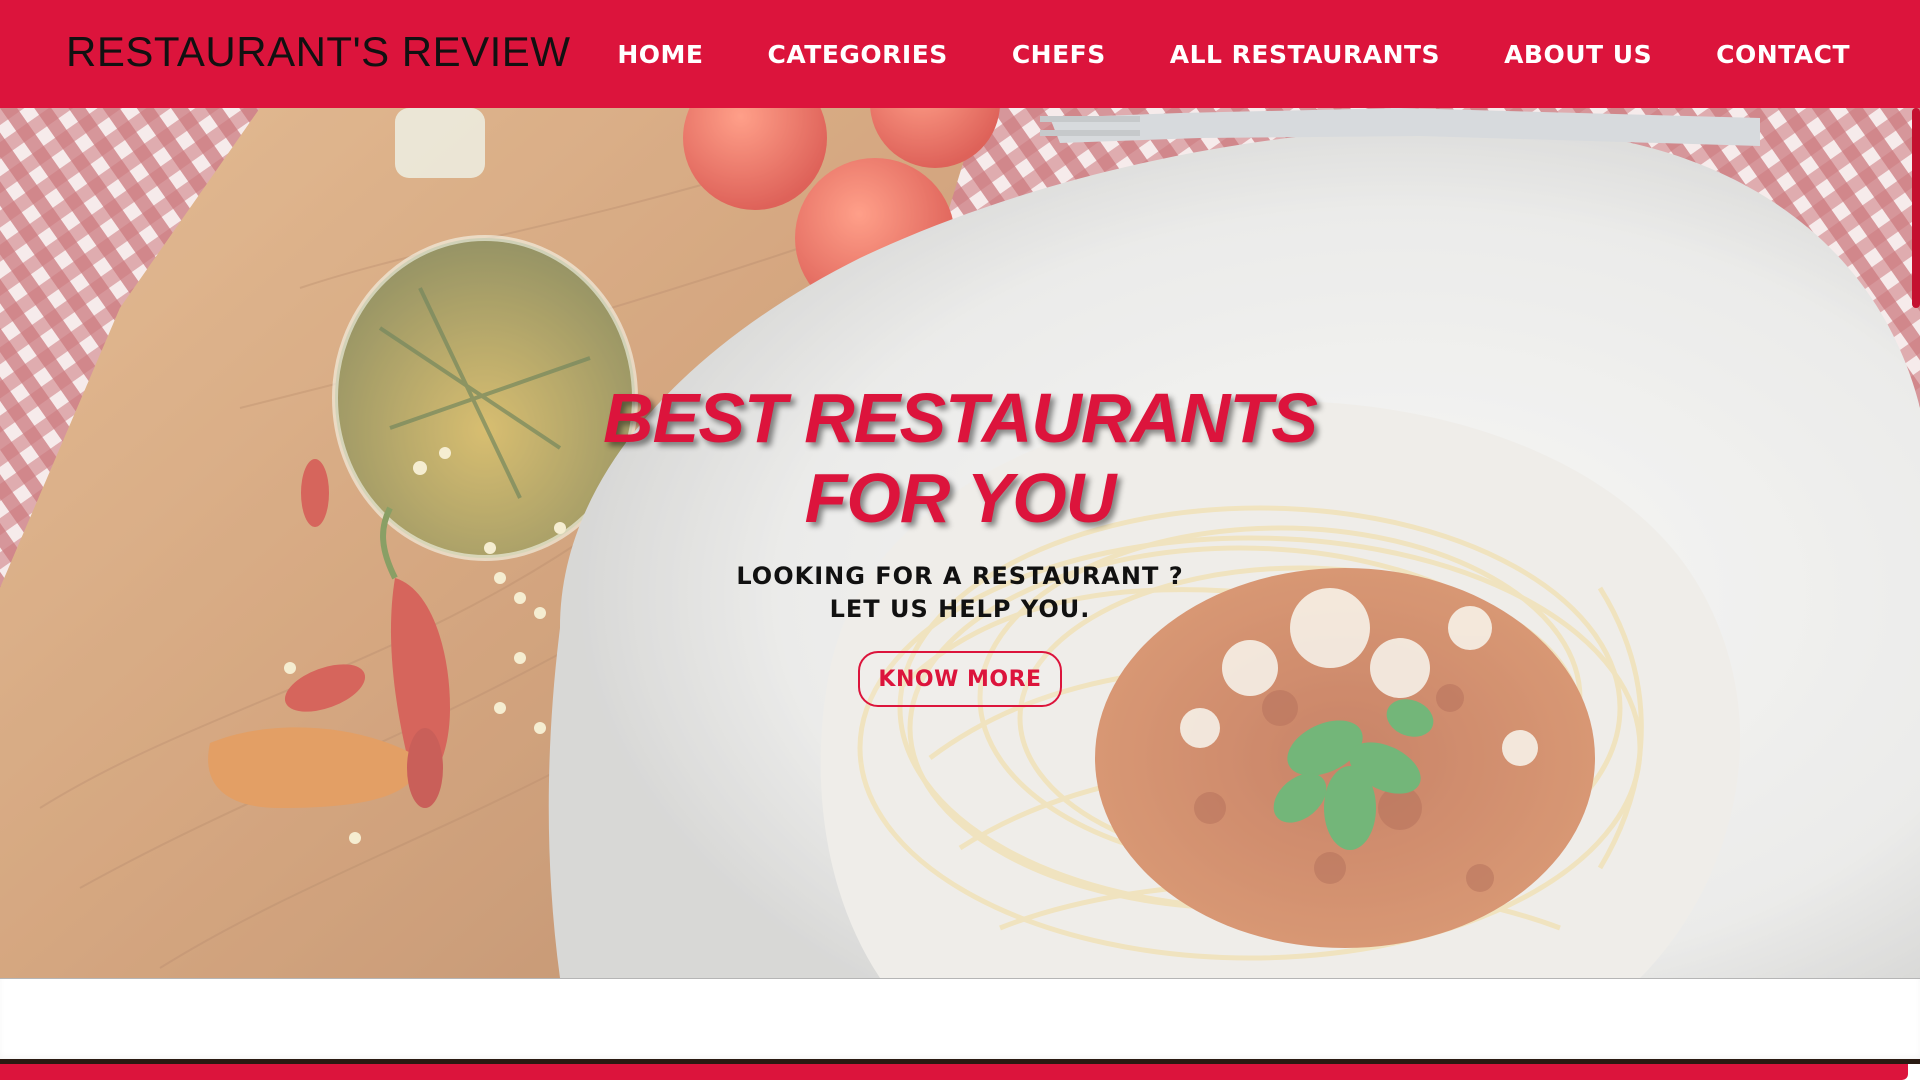  I want to click on nav-categories: CATEGORIES, so click(858, 54).